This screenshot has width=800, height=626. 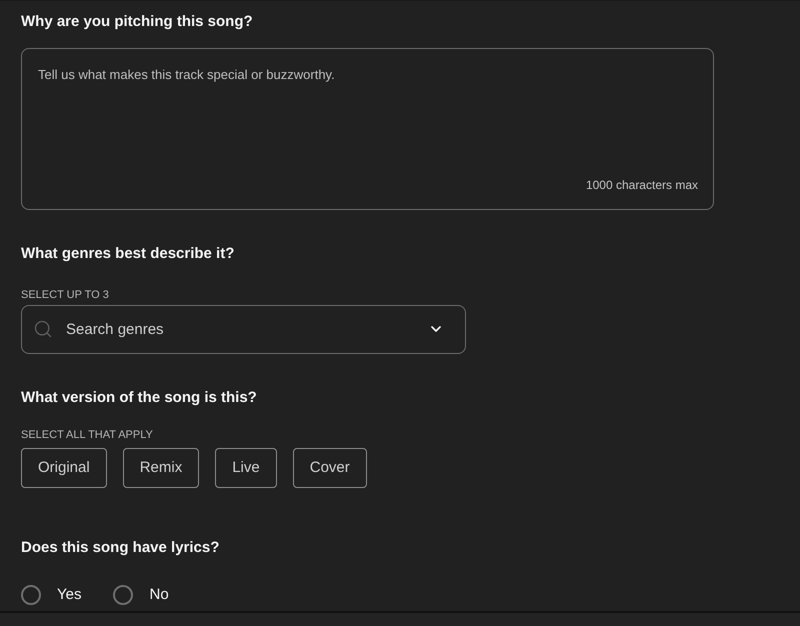 I want to click on version-toggle-button: Remix, so click(x=161, y=468).